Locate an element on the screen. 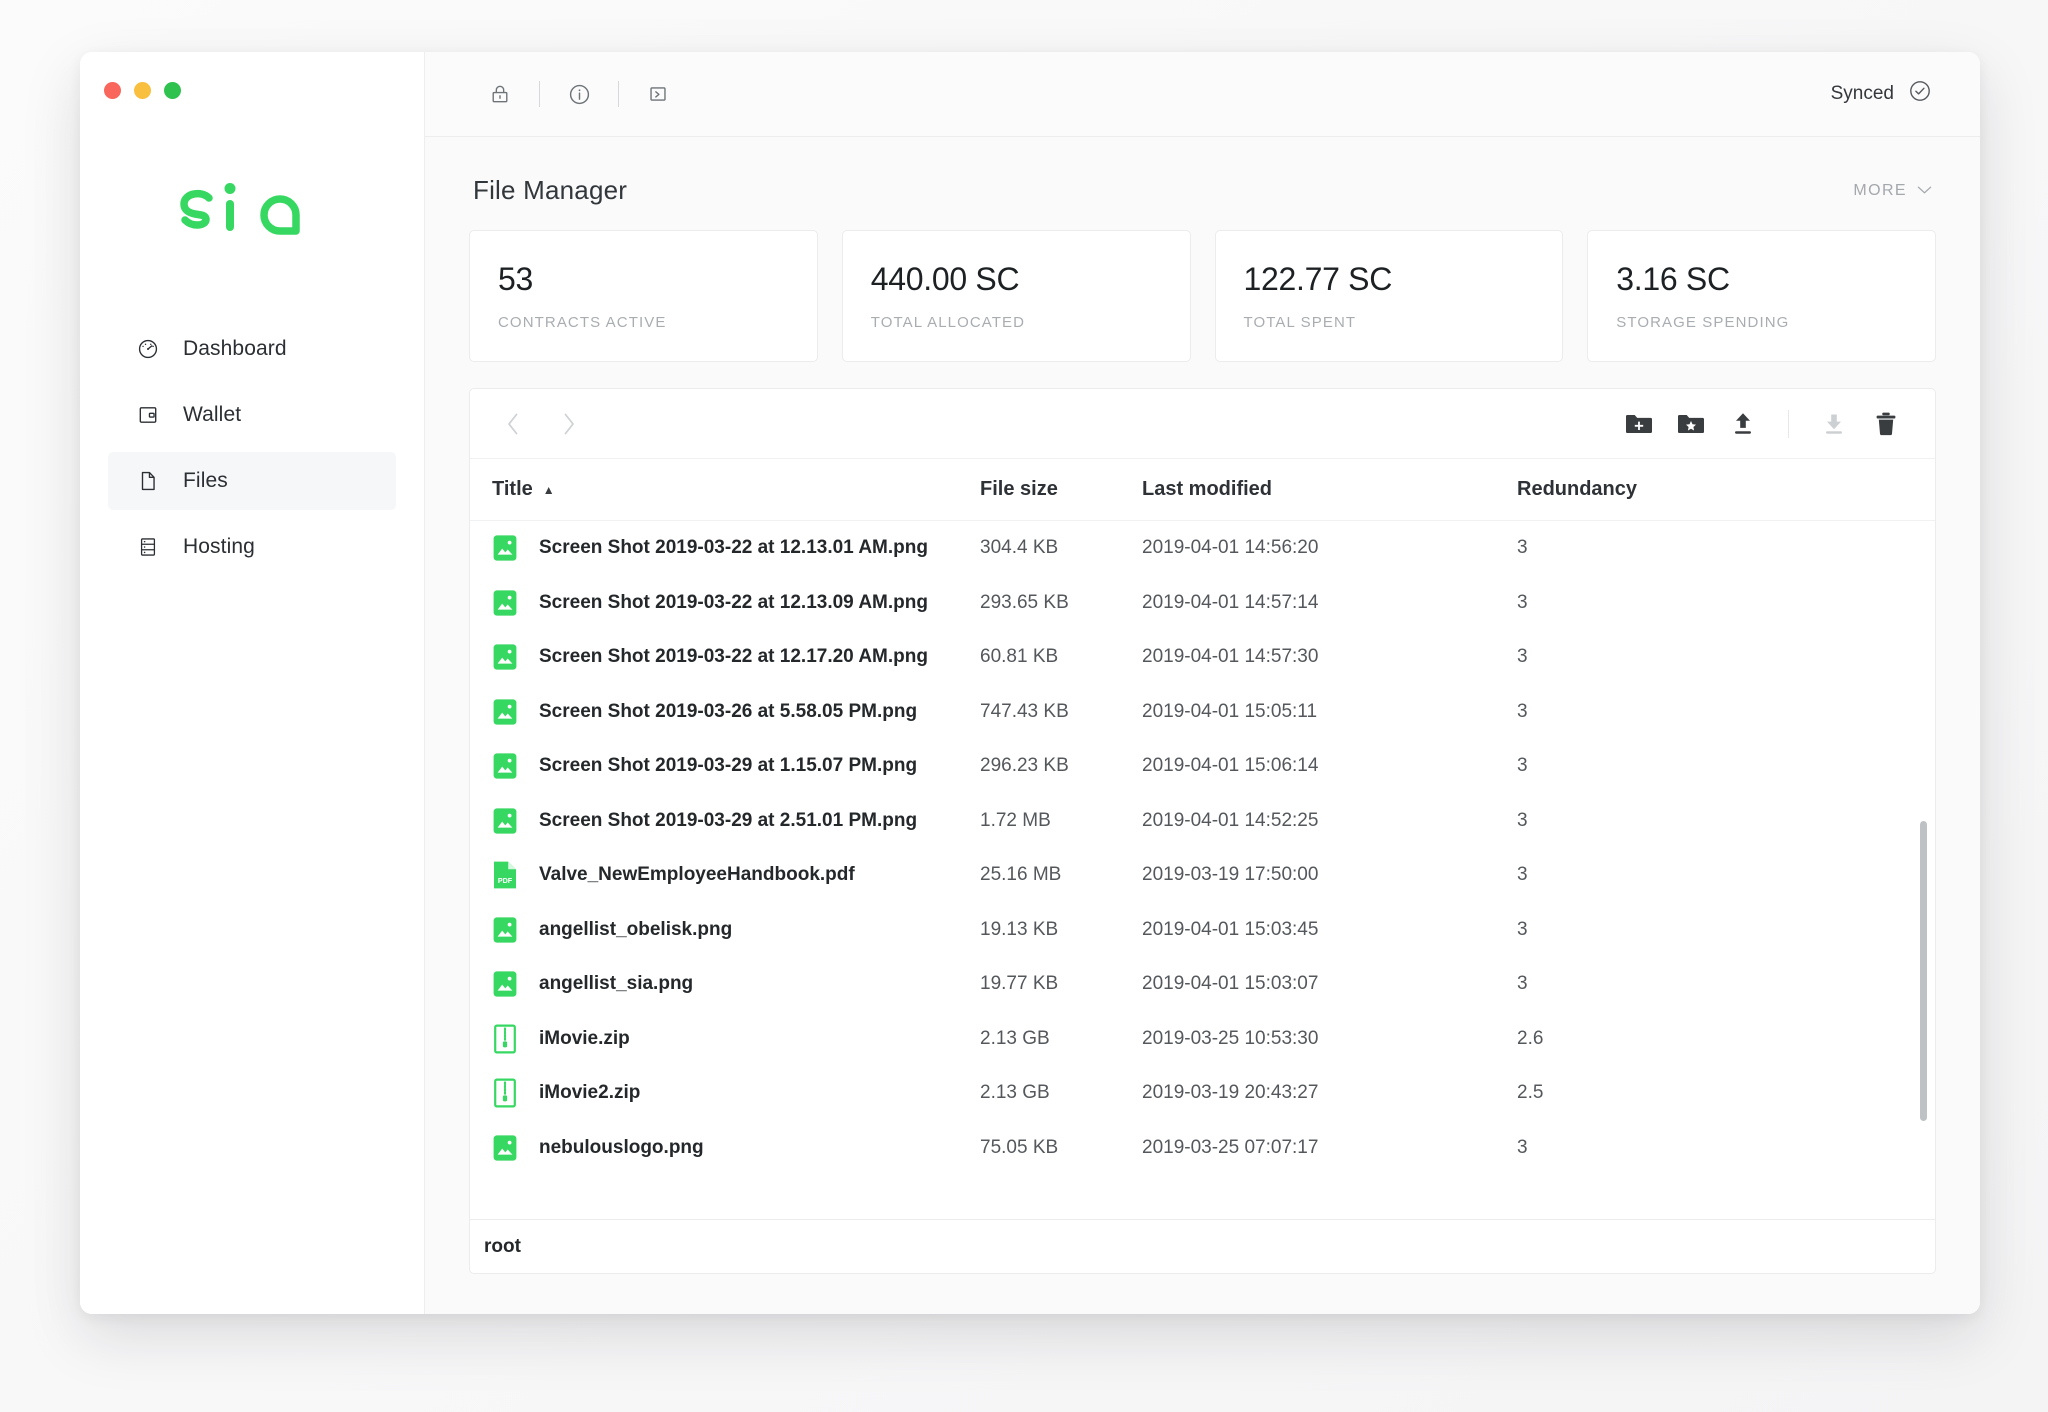 Image resolution: width=2048 pixels, height=1412 pixels. cell-file-size: 19.13 KB is located at coordinates (1019, 929).